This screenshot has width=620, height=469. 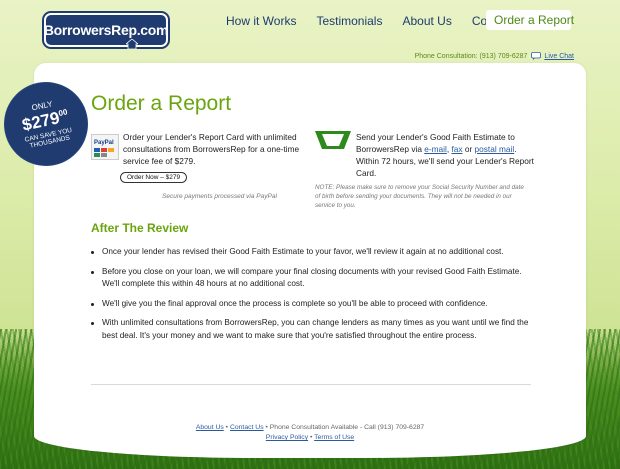 I want to click on order-now-button: Order Now – $279, so click(x=154, y=177).